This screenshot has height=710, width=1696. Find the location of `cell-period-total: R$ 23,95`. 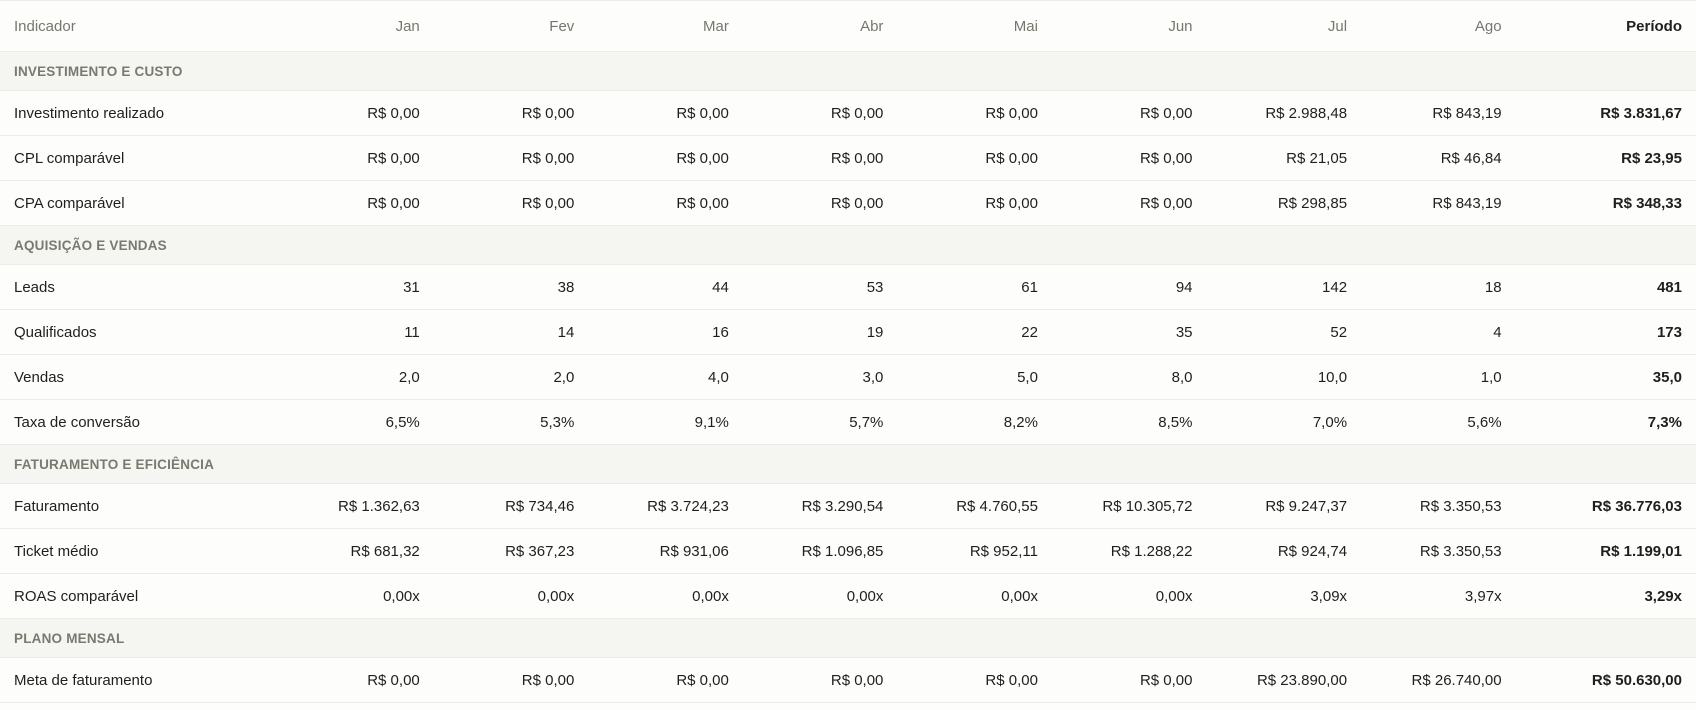

cell-period-total: R$ 23,95 is located at coordinates (1651, 158).